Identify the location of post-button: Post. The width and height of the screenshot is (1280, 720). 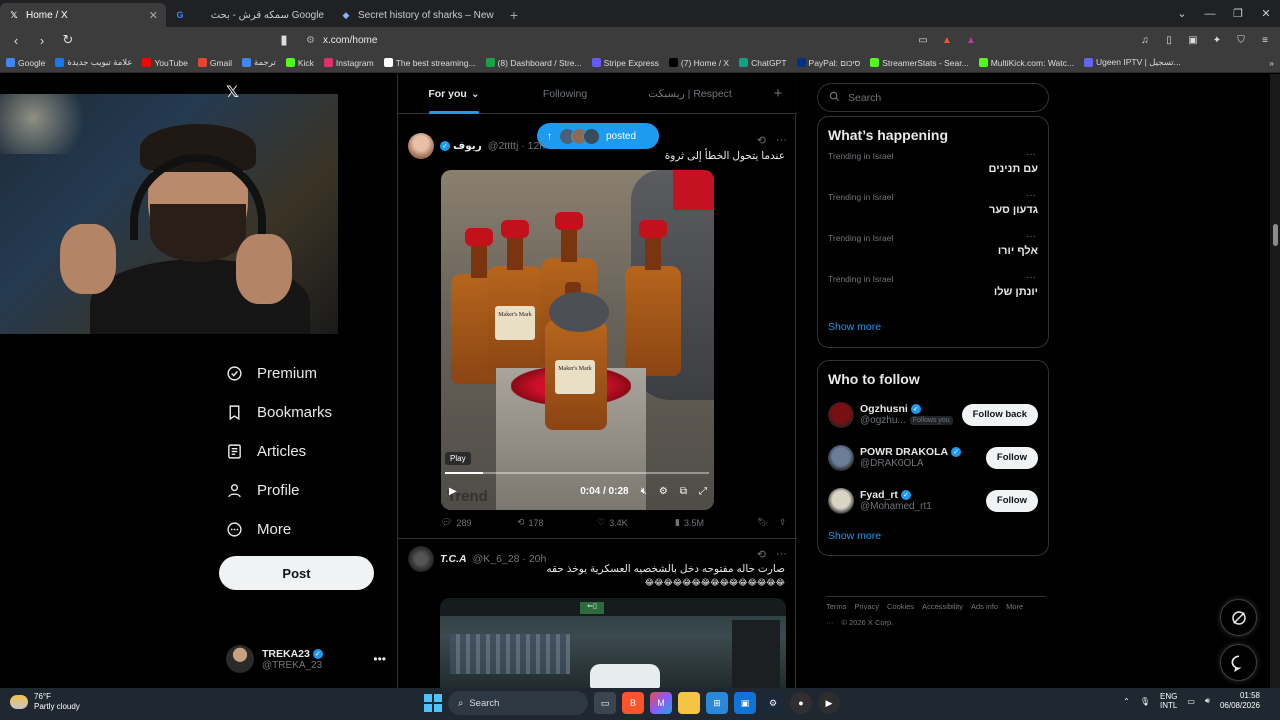
(296, 573).